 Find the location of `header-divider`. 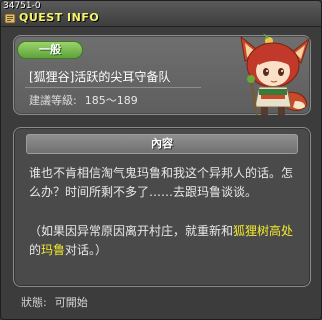

header-divider is located at coordinates (113, 87).